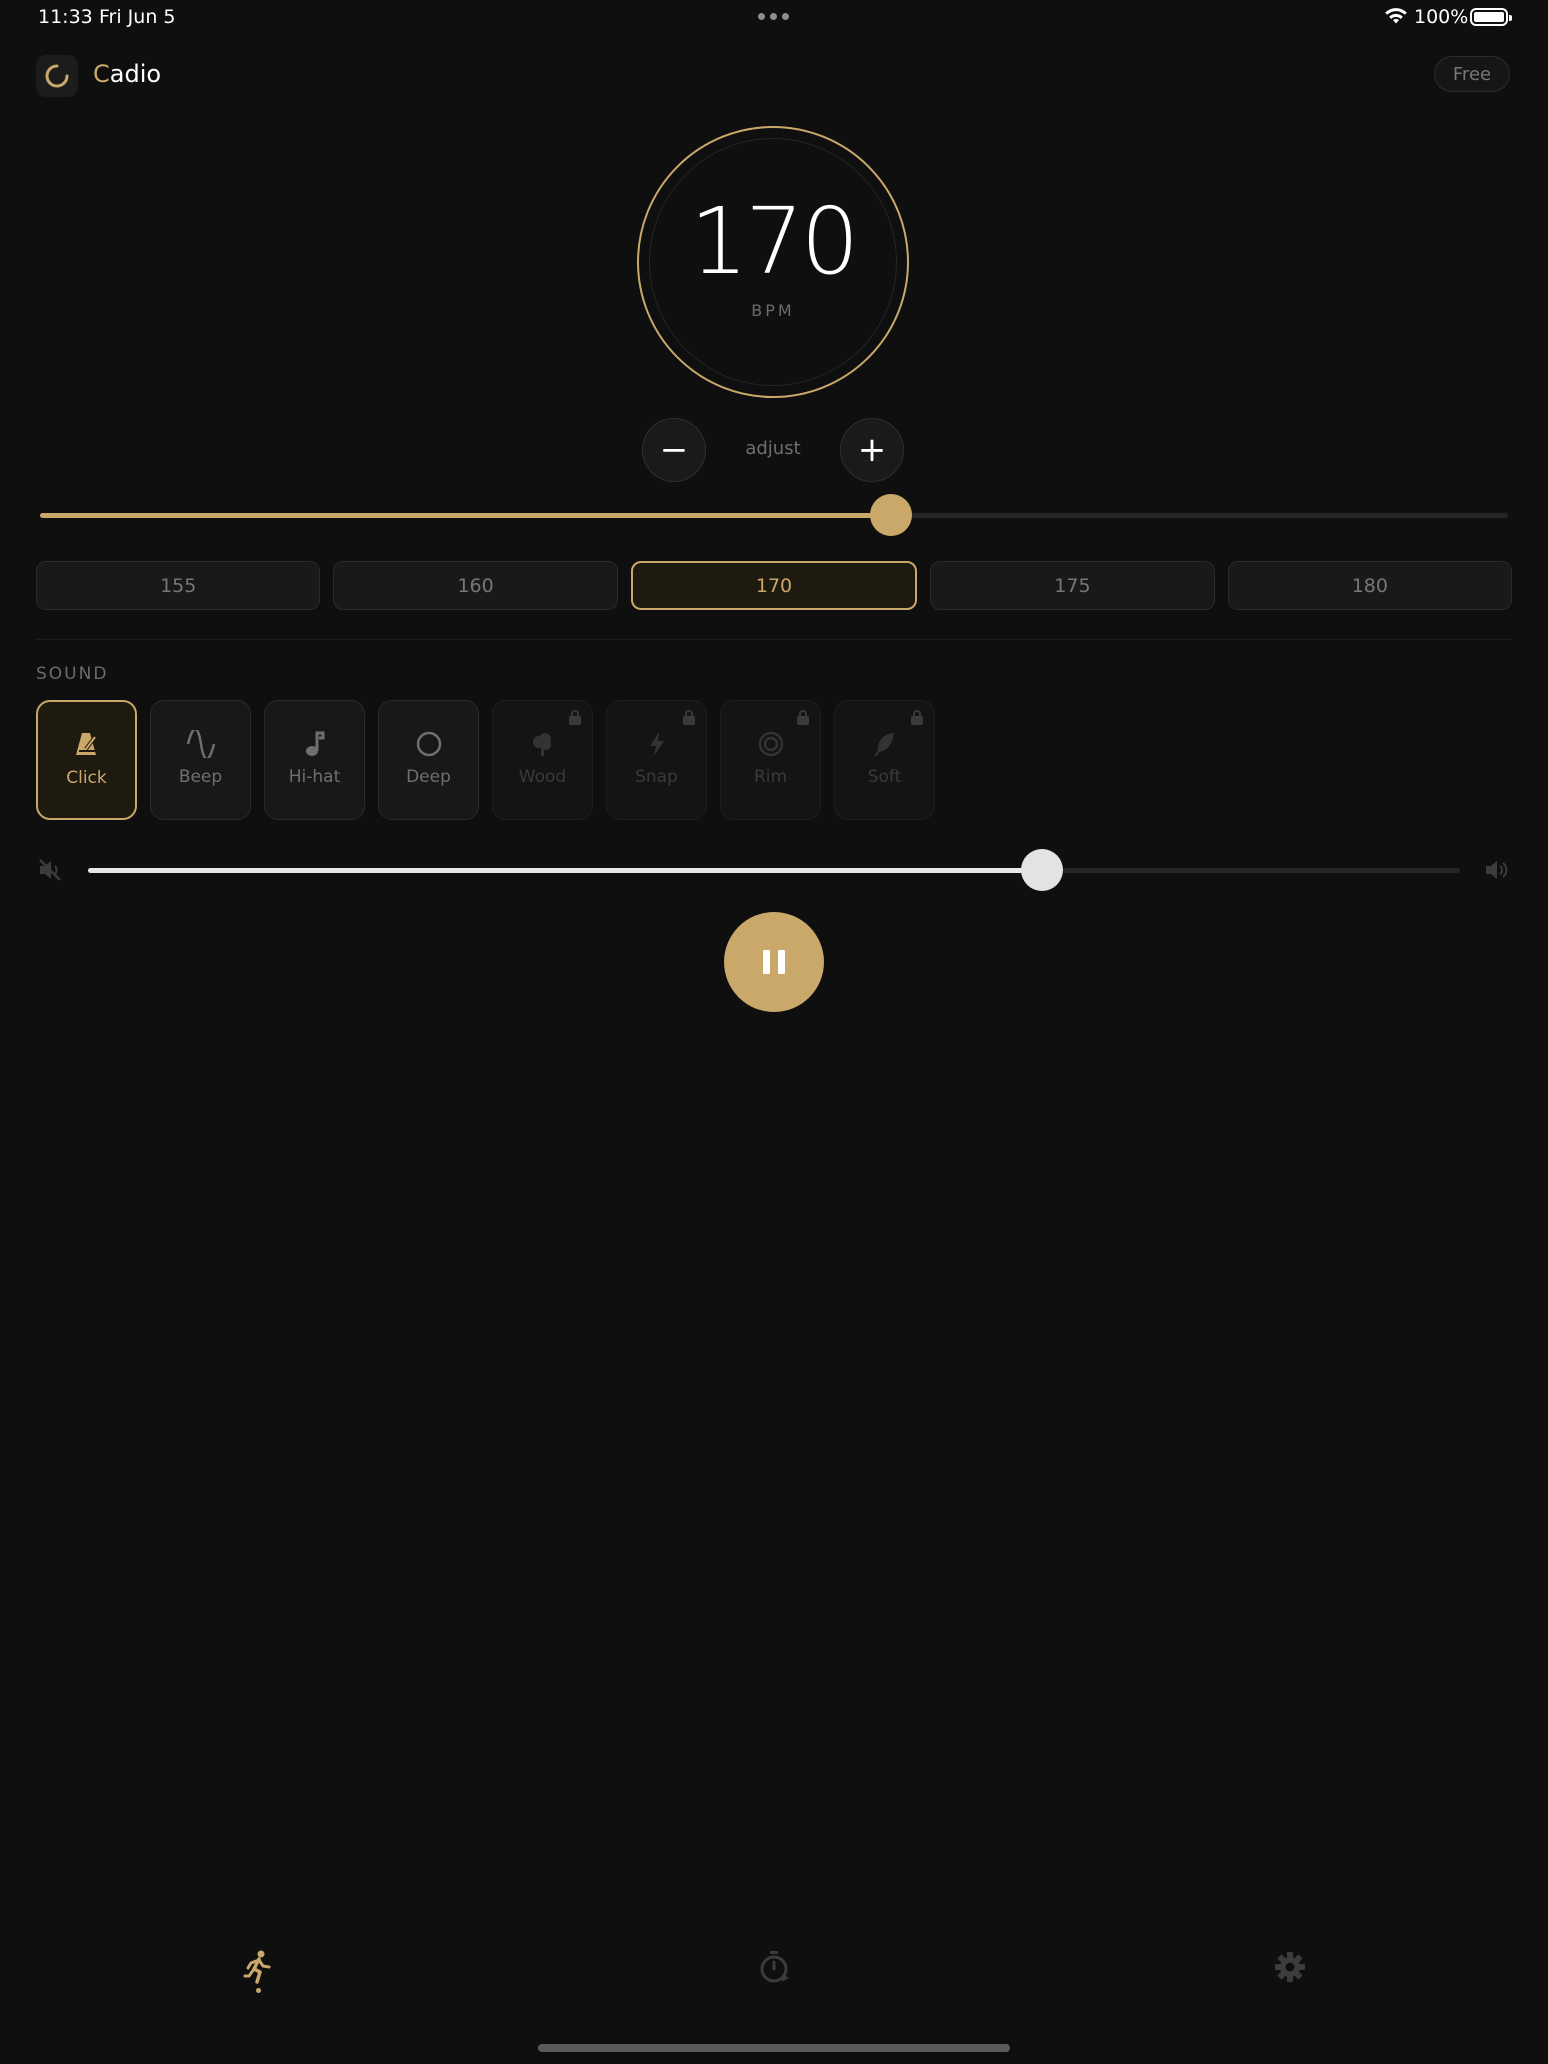 The image size is (1548, 2064). I want to click on bpm-presets: 155 160 170 175 180, so click(774, 585).